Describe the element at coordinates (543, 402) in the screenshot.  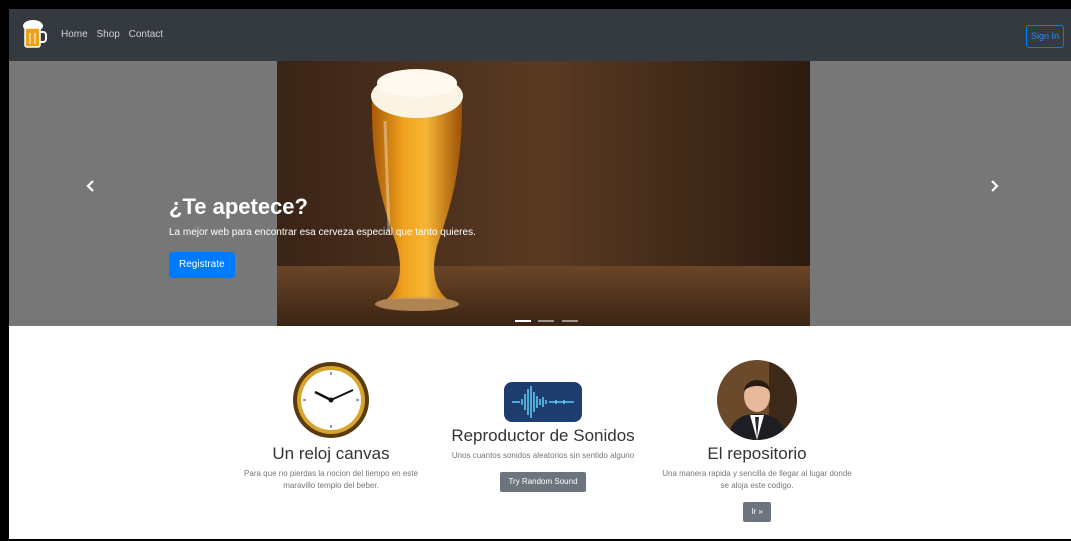
I see `sound-wave-icon` at that location.